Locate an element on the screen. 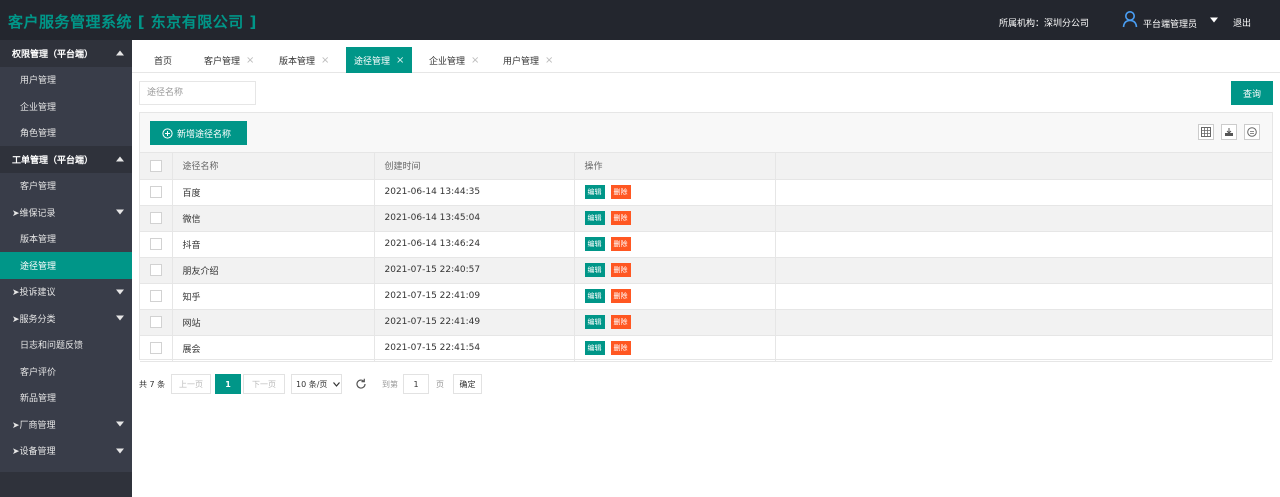  tab-5: 用户管理 × is located at coordinates (528, 60).